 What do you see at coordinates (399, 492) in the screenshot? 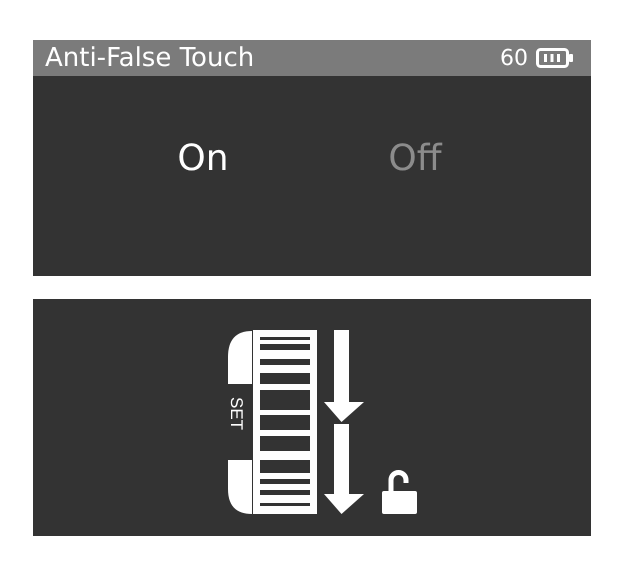
I see `unlocked-padlock-icon` at bounding box center [399, 492].